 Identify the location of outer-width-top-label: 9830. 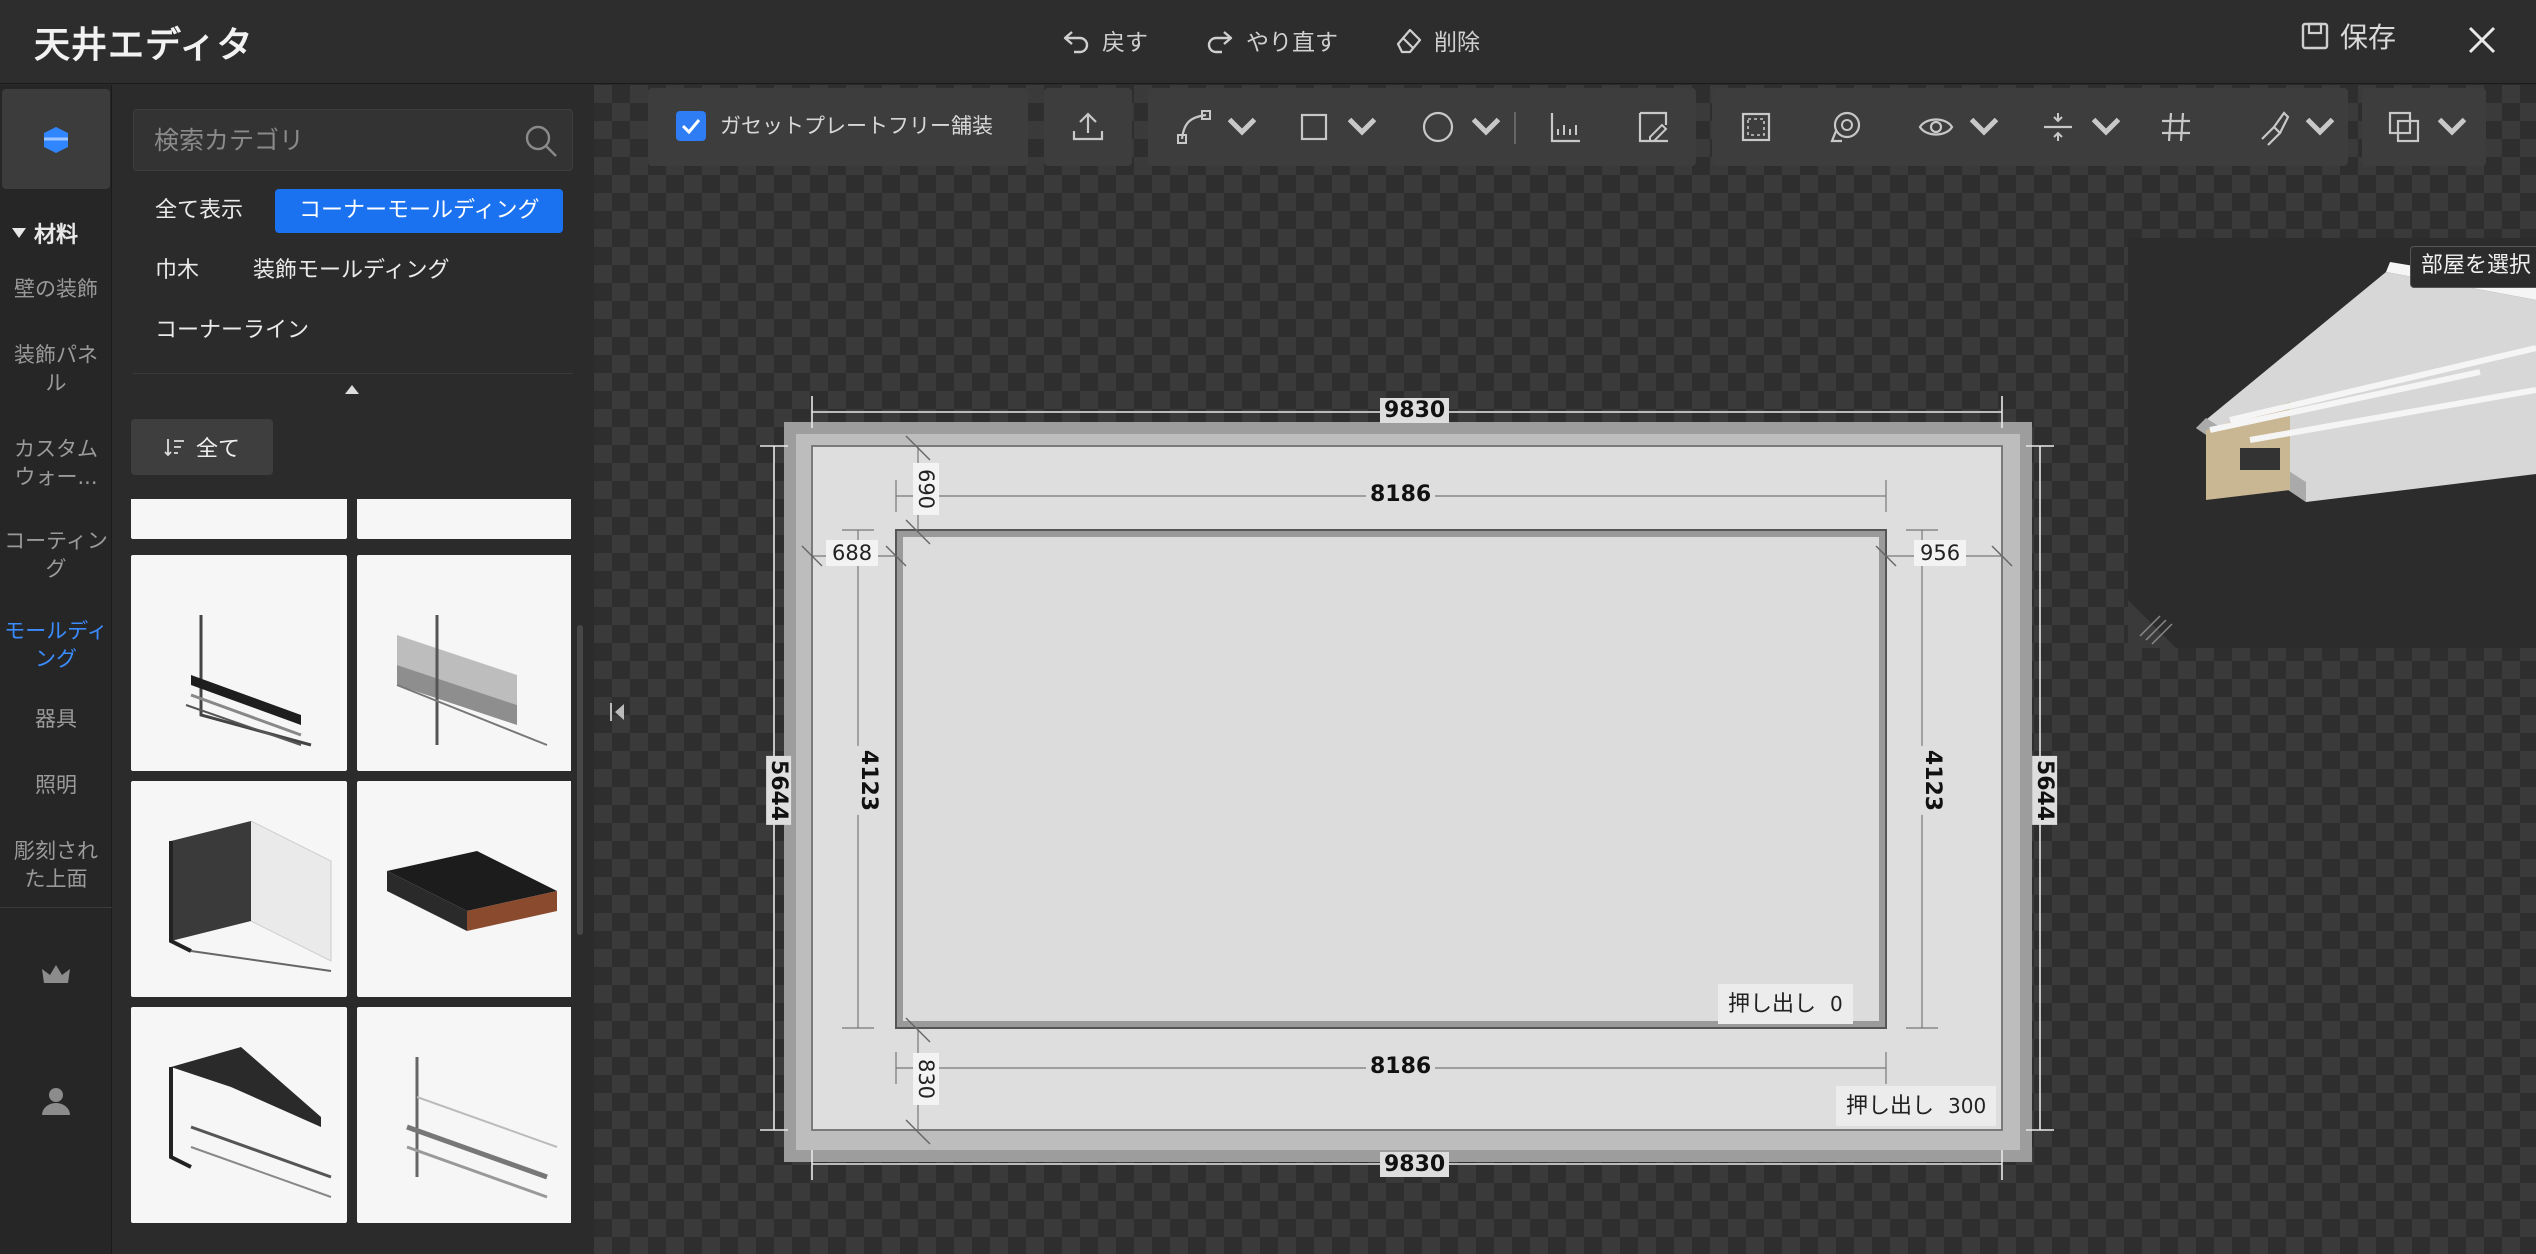
(1415, 410).